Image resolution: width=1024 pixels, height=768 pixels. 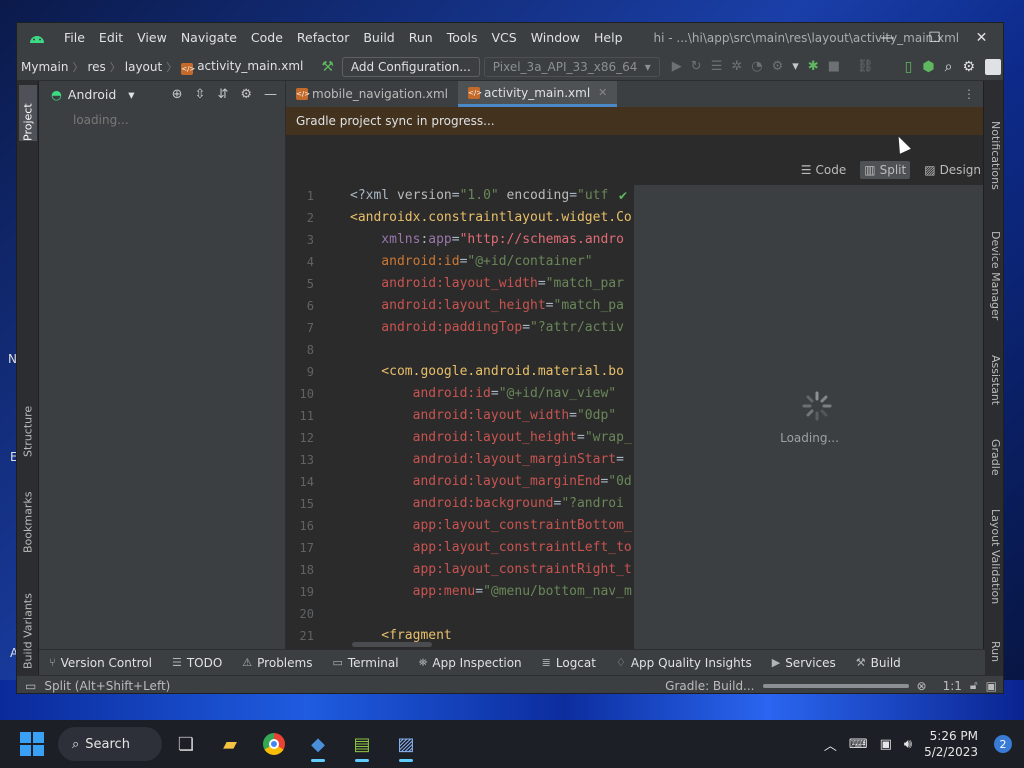 What do you see at coordinates (100, 663) in the screenshot?
I see `tool-window-version-control: ⑂ Version Control` at bounding box center [100, 663].